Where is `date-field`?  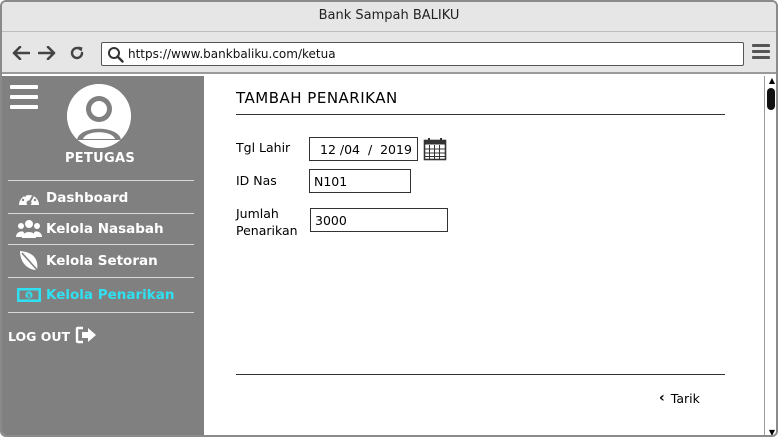
date-field is located at coordinates (363, 149).